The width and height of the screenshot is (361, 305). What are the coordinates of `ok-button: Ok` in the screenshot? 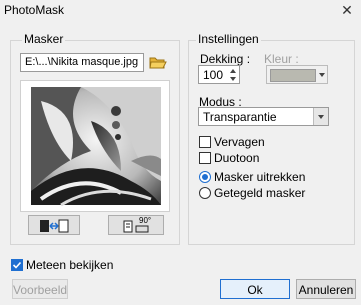 It's located at (255, 289).